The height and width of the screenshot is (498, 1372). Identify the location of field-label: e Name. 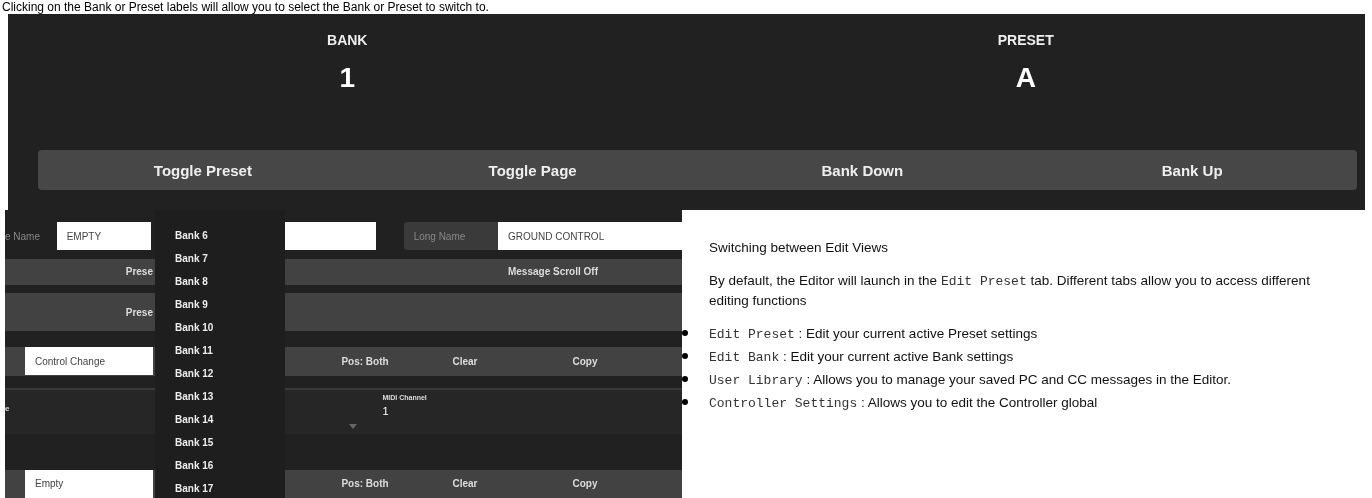
(23, 236).